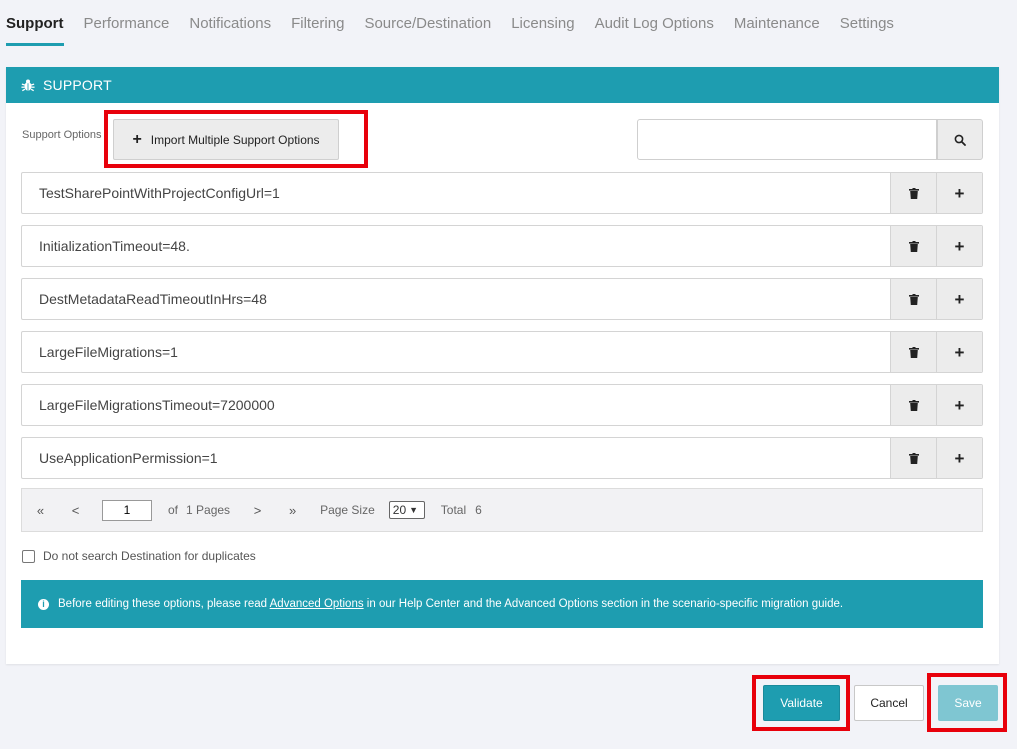  I want to click on import-button-label: Import Multiple Support Options, so click(235, 139).